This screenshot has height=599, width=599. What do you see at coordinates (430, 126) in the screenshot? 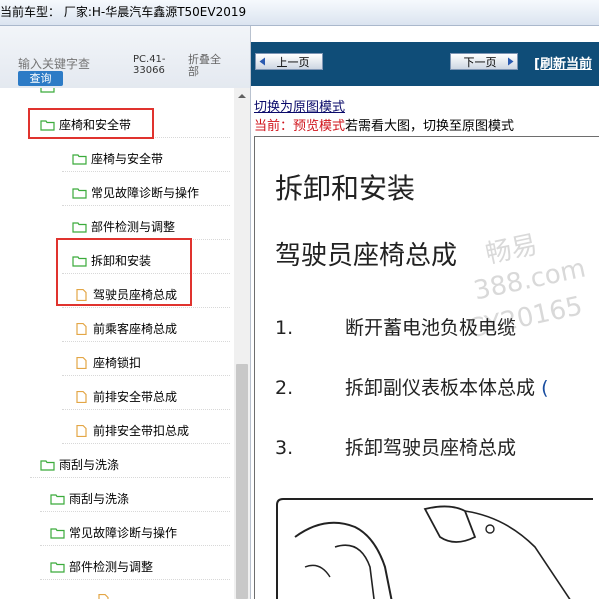
I see `mode-hint: 若需看大图，切换至原图模式` at bounding box center [430, 126].